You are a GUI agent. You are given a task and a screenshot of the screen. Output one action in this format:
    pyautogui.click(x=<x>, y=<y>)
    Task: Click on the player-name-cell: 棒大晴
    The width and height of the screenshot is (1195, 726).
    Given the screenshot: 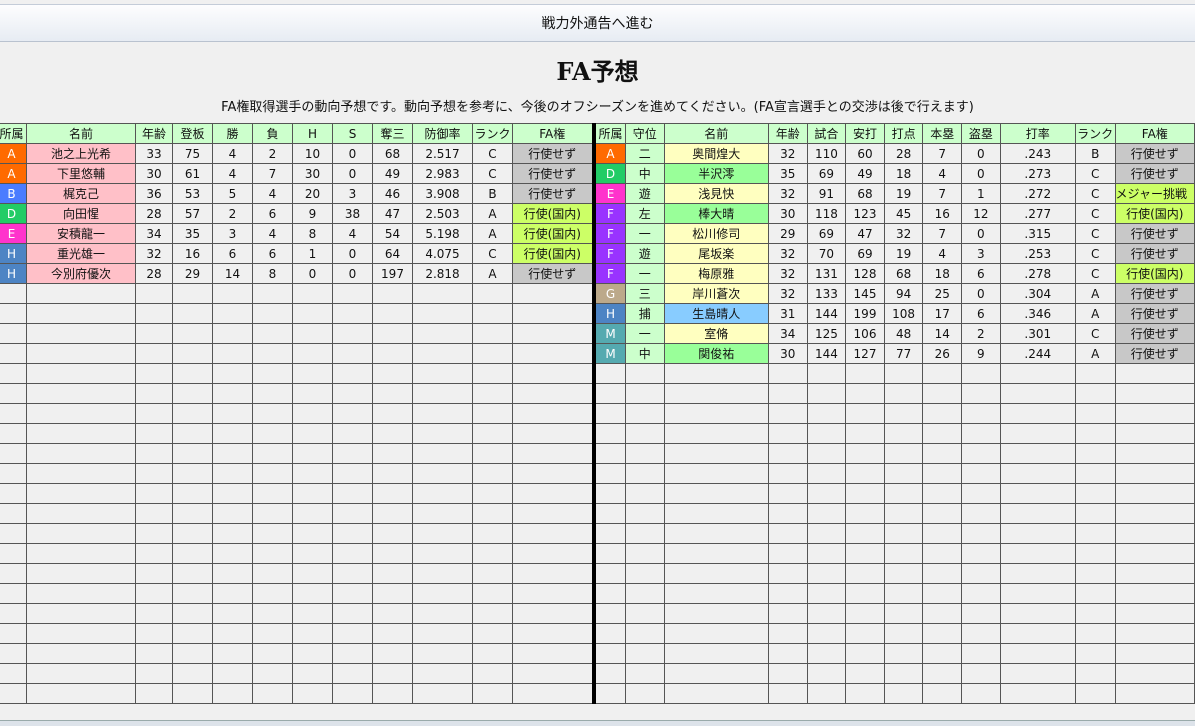 What is the action you would take?
    pyautogui.click(x=716, y=213)
    